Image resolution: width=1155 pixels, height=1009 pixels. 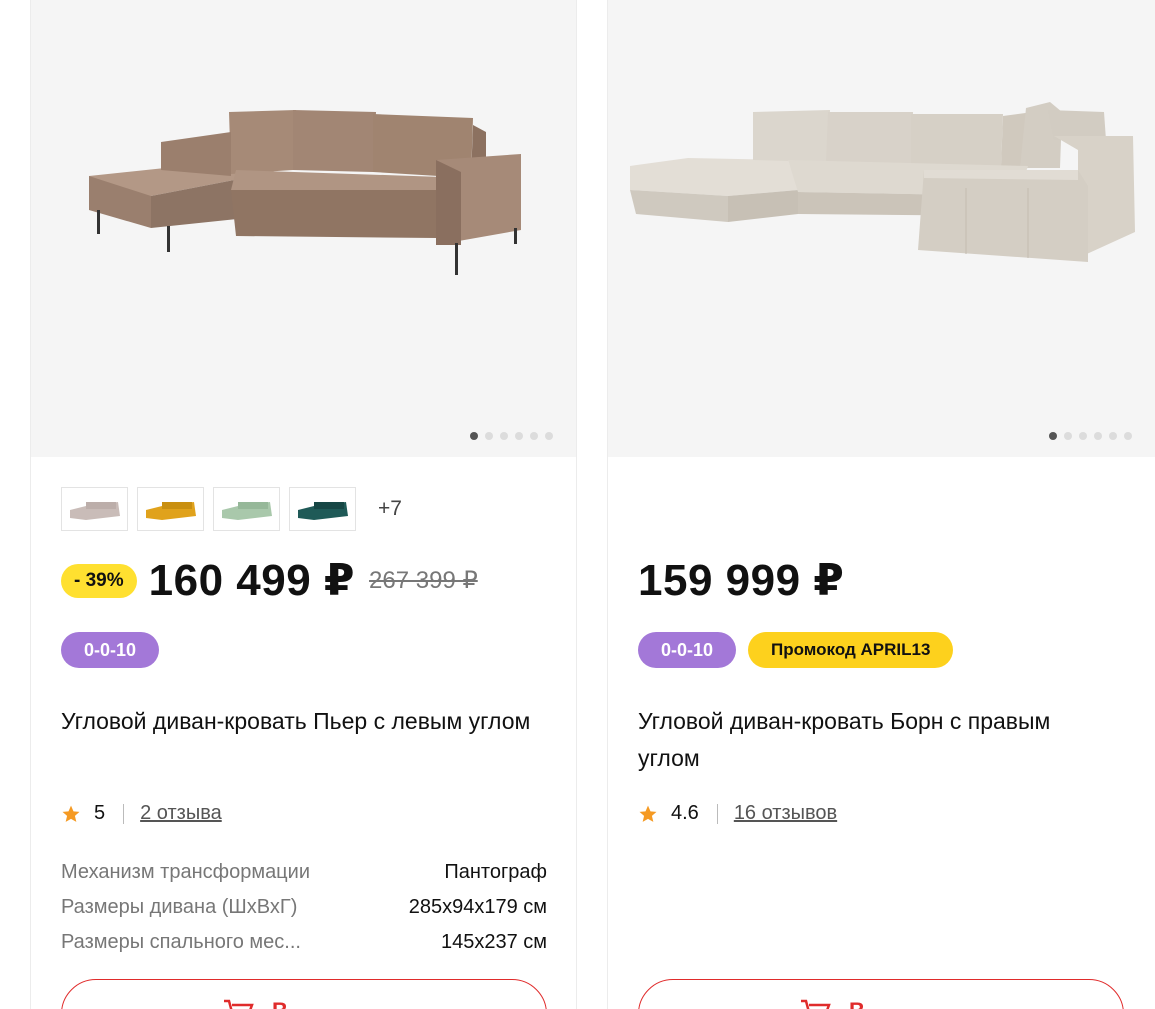 I want to click on price-row: 159 999 ₽, so click(x=741, y=580).